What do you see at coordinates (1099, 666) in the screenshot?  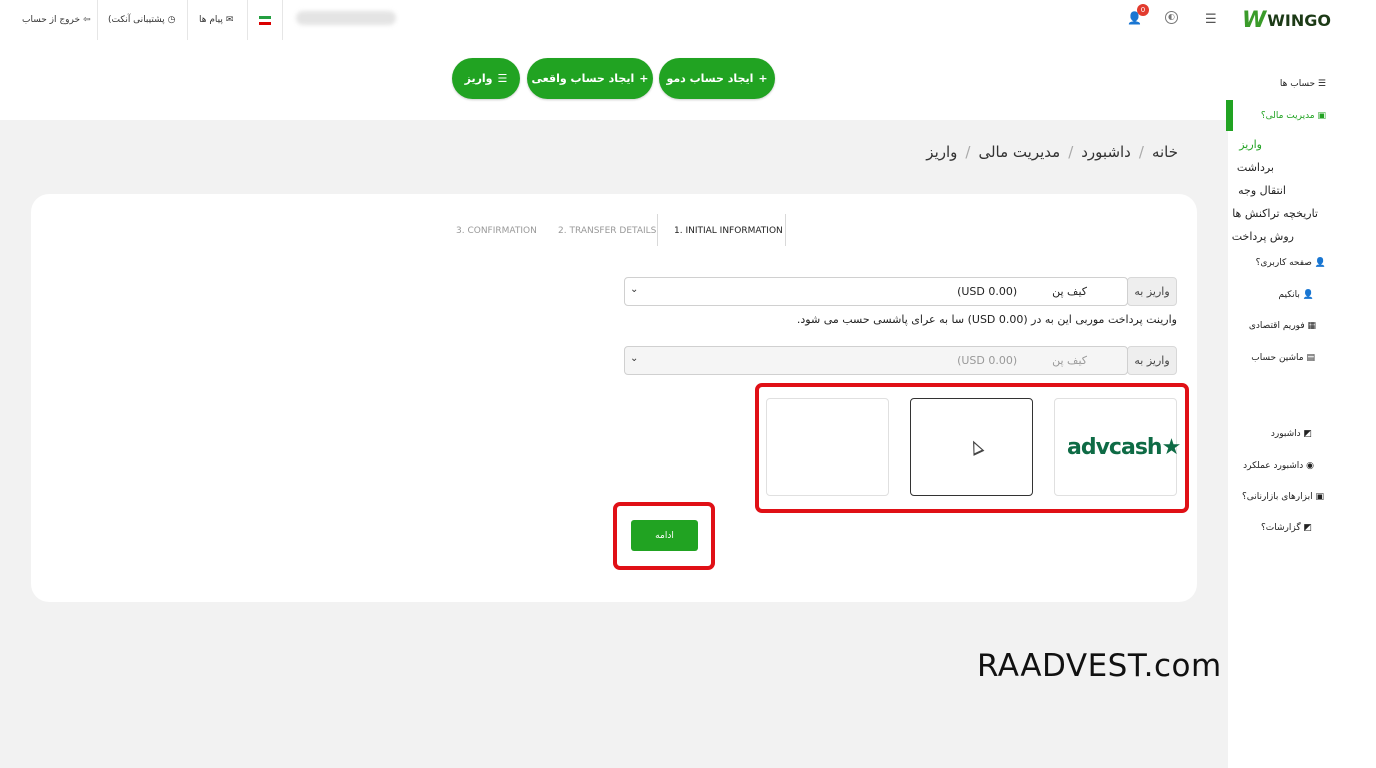 I see `watermark: RAADVEST.com` at bounding box center [1099, 666].